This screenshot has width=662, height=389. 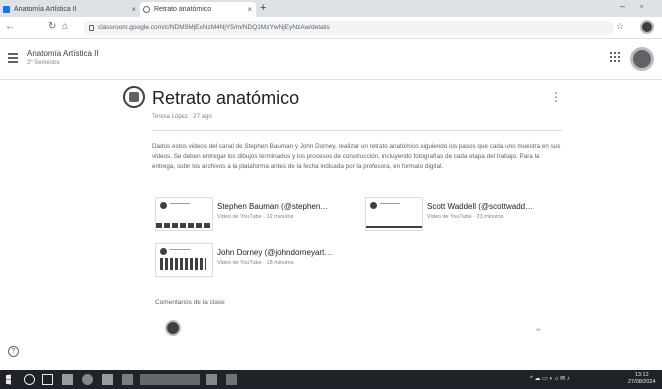 What do you see at coordinates (331, 60) in the screenshot?
I see `classroom-header: Anatomía Artística II 2º Semestre` at bounding box center [331, 60].